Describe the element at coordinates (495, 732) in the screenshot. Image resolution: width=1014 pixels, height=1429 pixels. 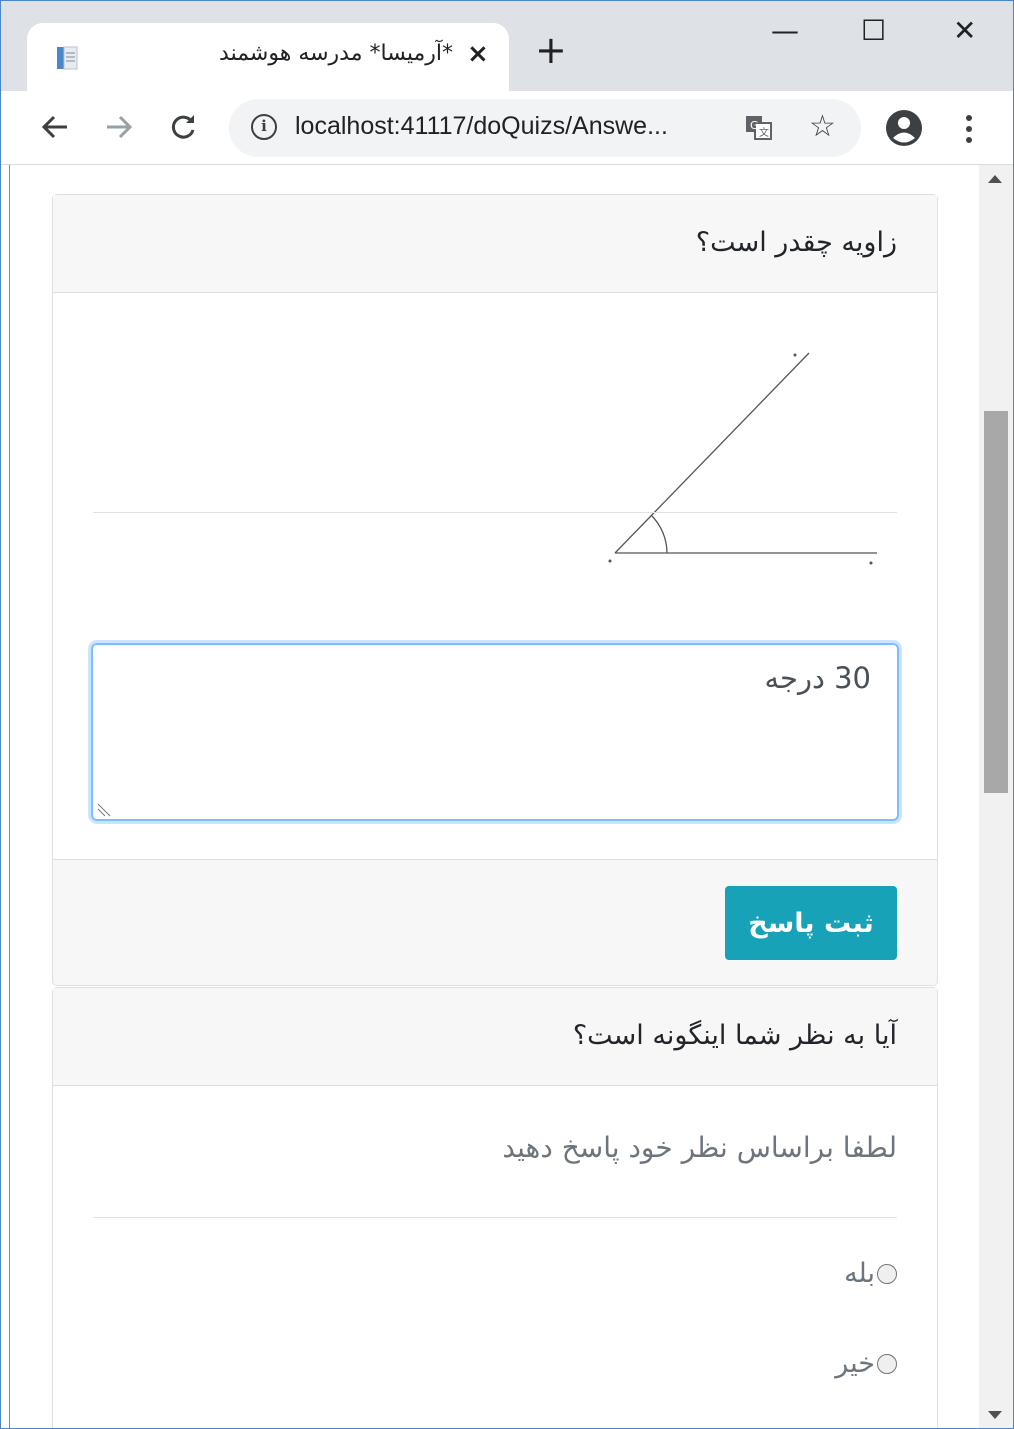
I see `answer-textarea: 30 درجه` at that location.